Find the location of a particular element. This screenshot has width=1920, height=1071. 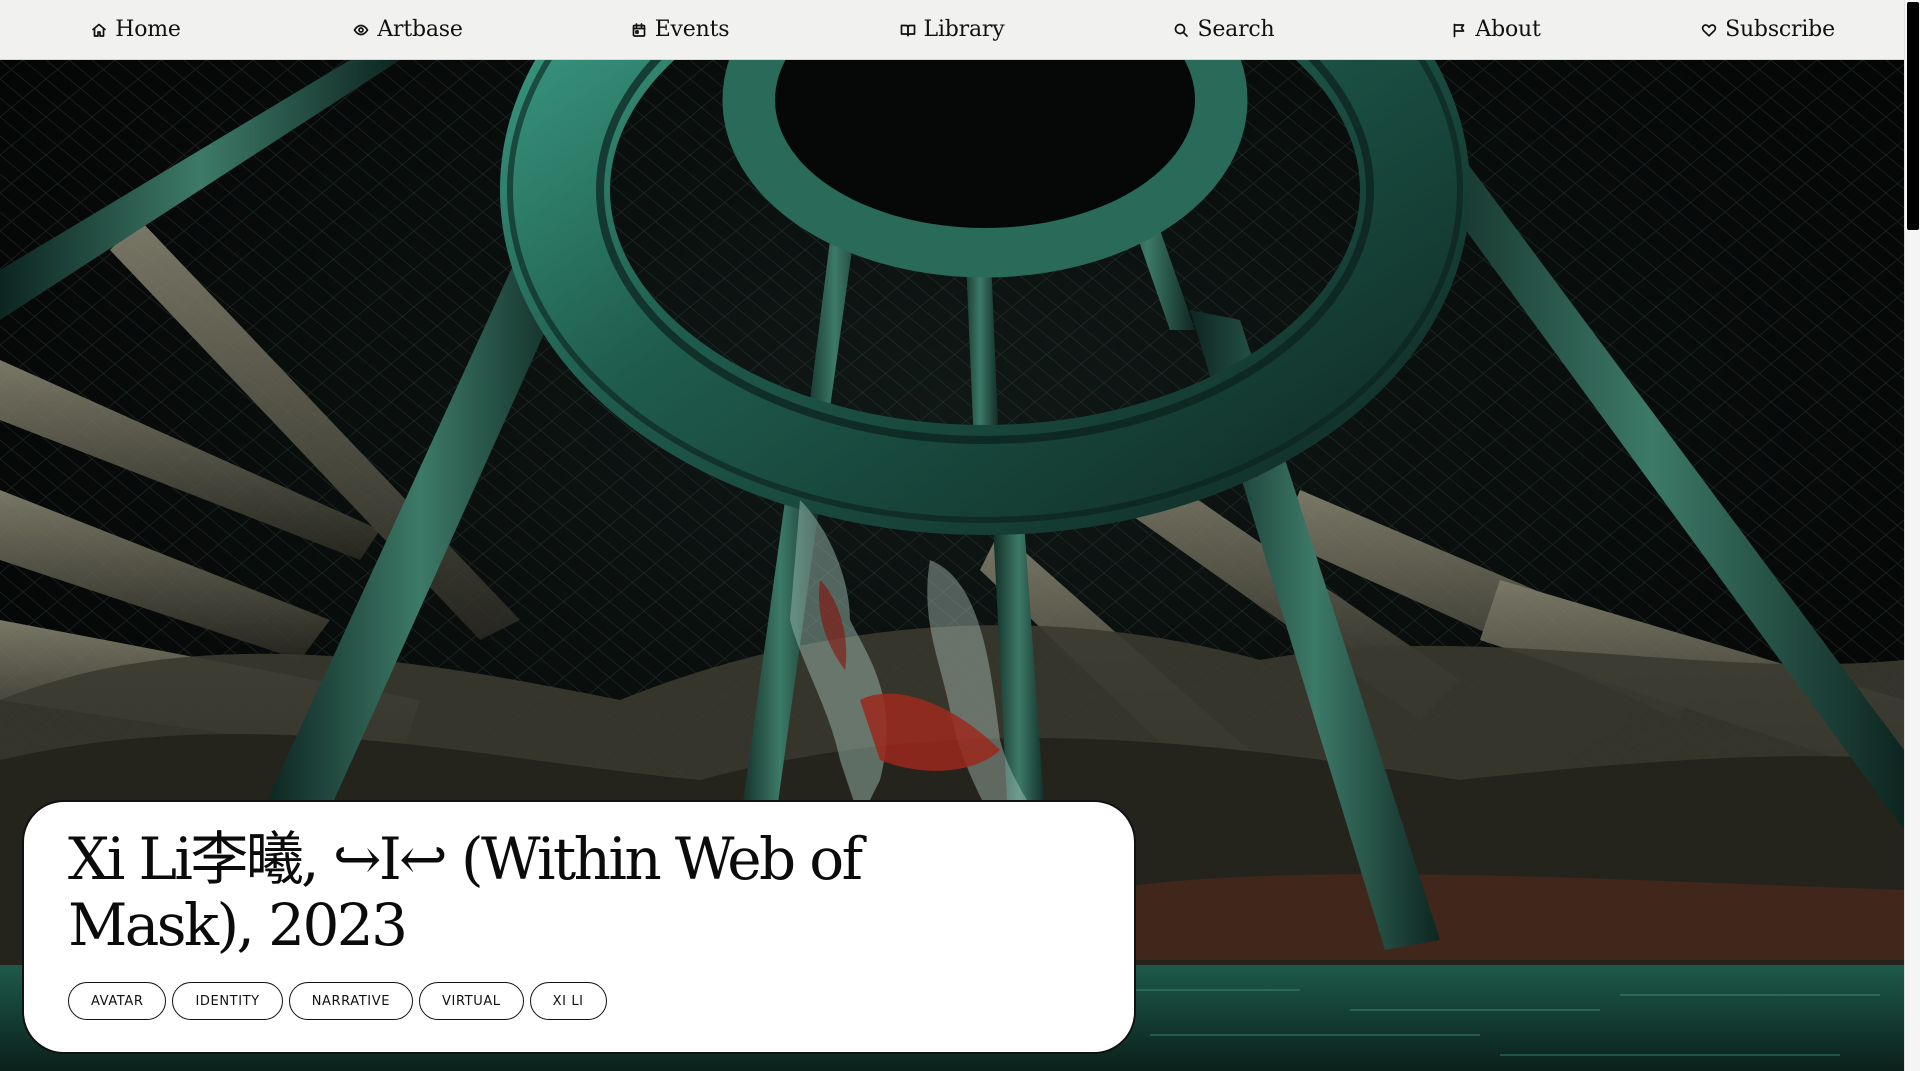

nav-about-label: About is located at coordinates (1508, 29).